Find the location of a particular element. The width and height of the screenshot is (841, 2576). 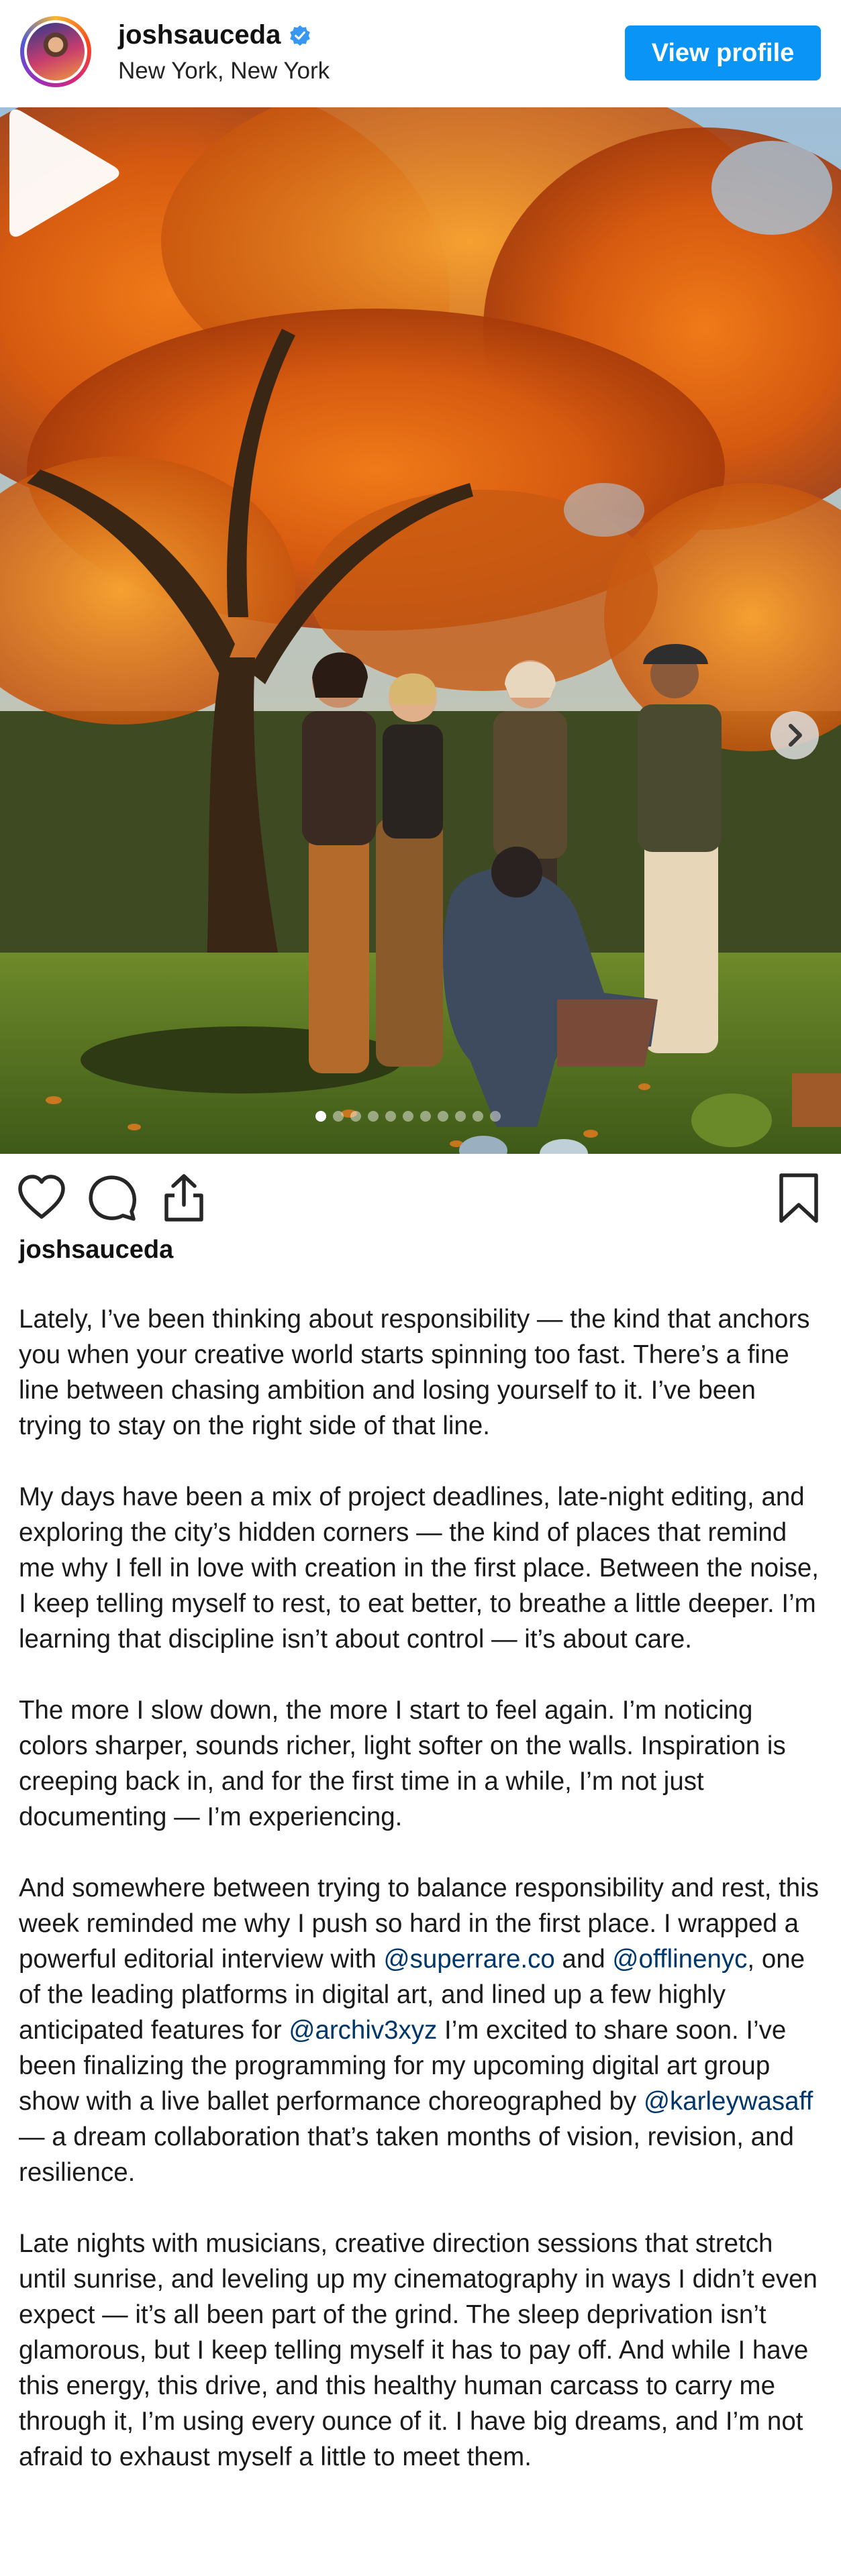

next-slide-button is located at coordinates (795, 735).